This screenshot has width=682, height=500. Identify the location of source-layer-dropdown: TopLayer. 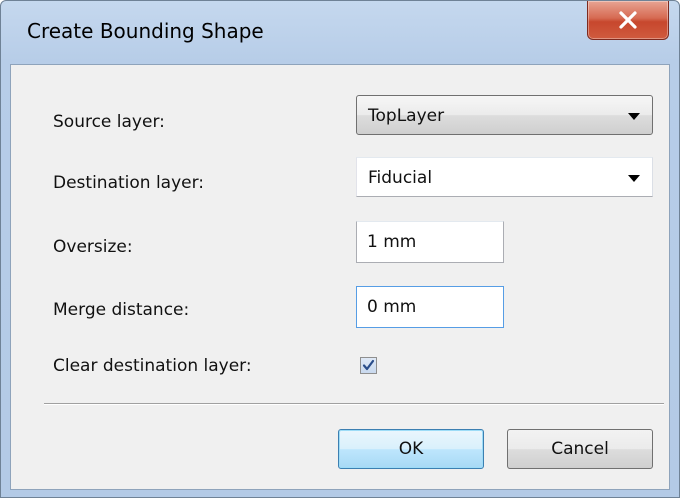
(504, 115).